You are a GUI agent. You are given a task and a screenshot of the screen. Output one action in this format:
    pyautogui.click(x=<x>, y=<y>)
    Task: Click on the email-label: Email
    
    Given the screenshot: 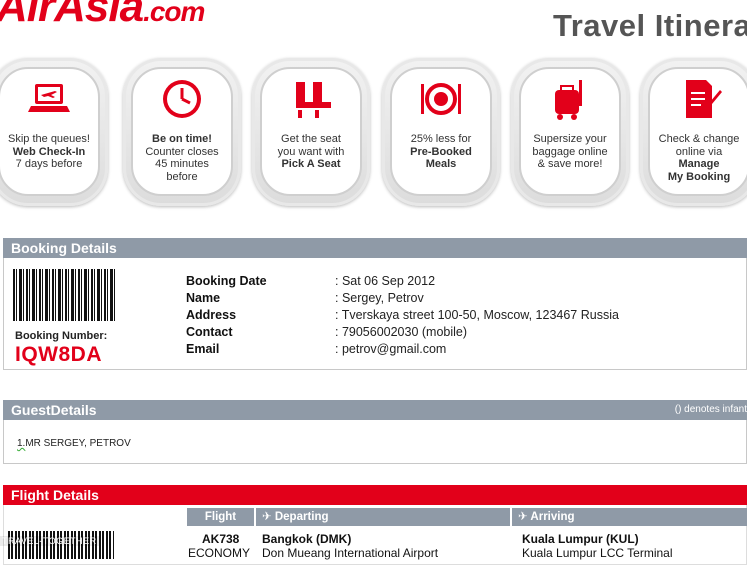 What is the action you would take?
    pyautogui.click(x=203, y=349)
    